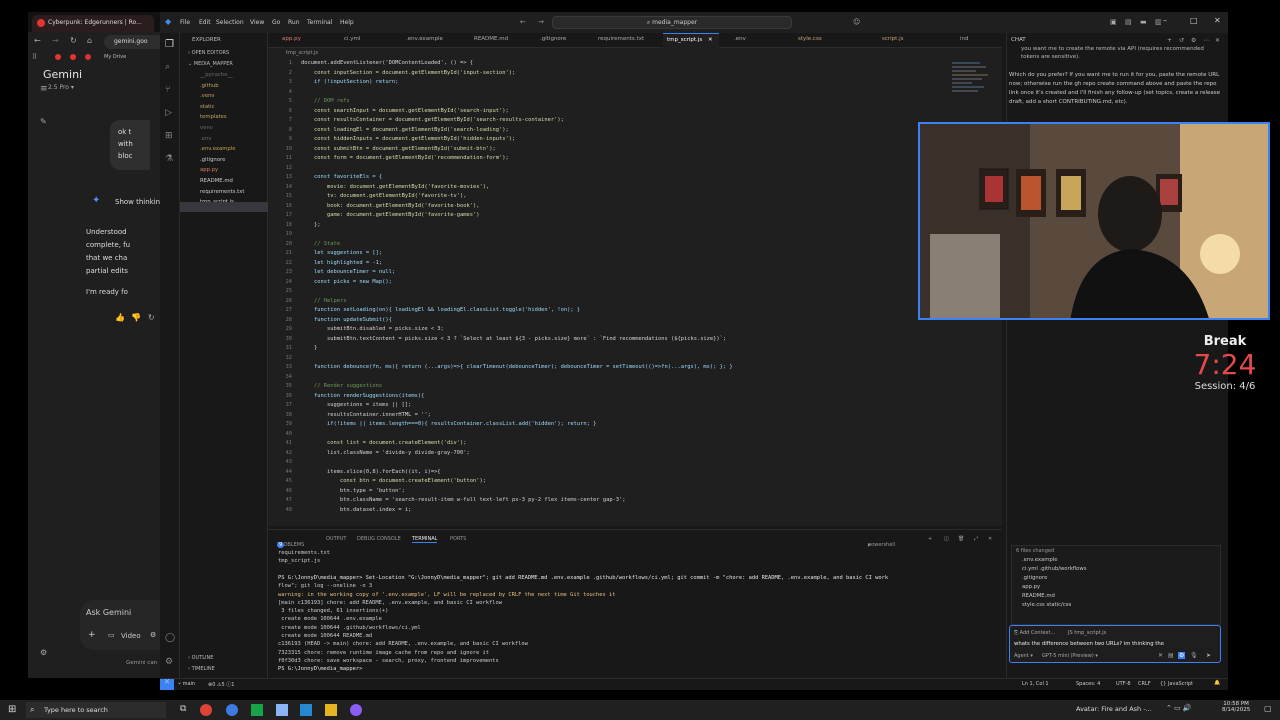 The height and width of the screenshot is (720, 1280). What do you see at coordinates (523, 22) in the screenshot?
I see `nav-back-icon: ←` at bounding box center [523, 22].